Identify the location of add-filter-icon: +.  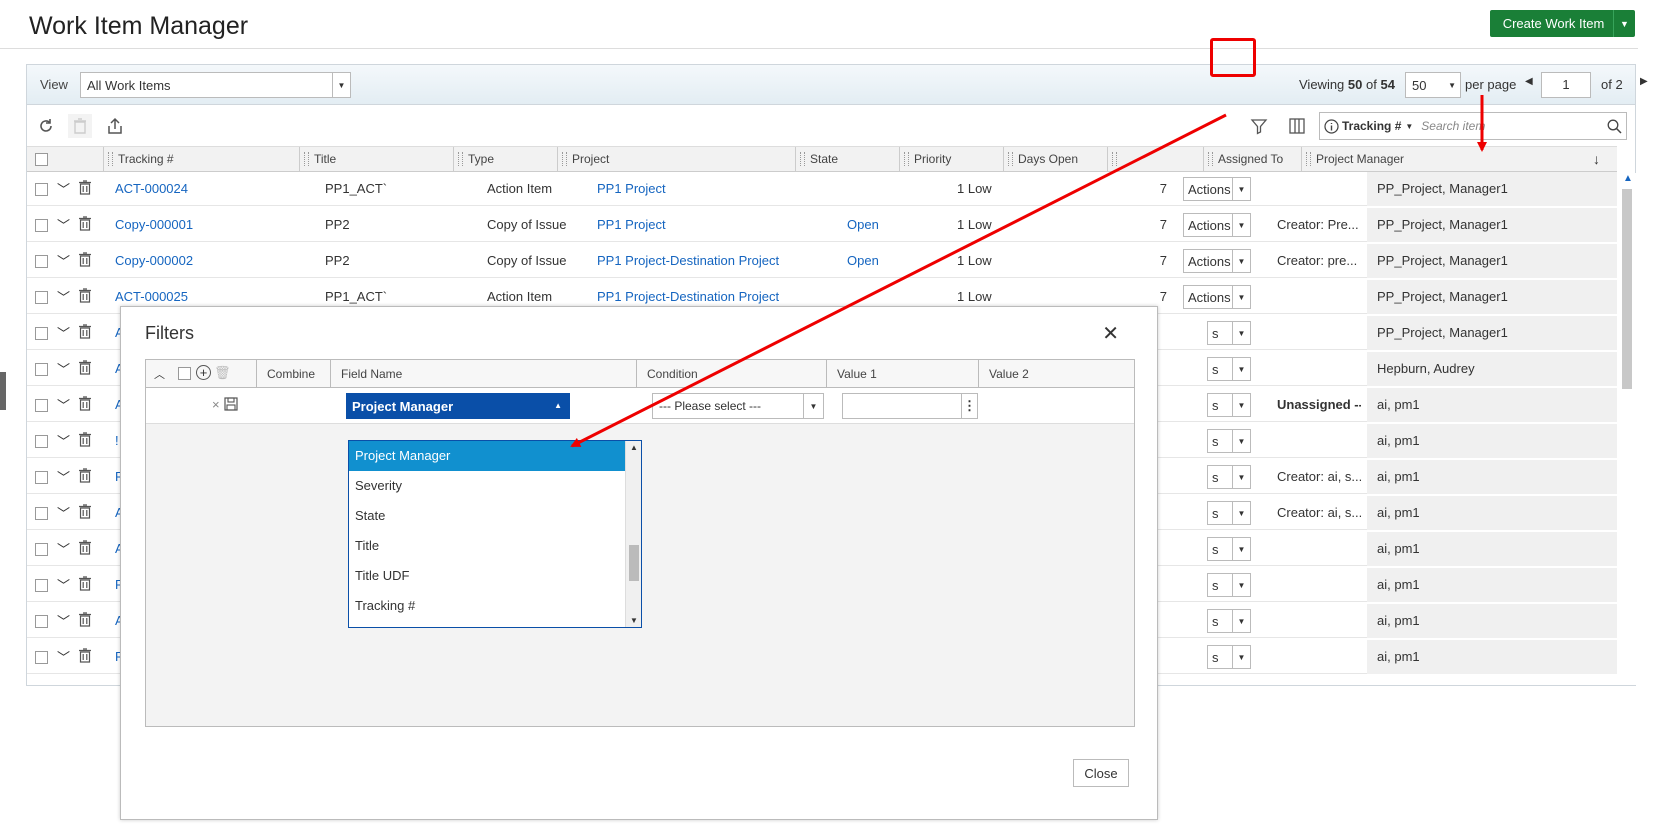
(203, 372).